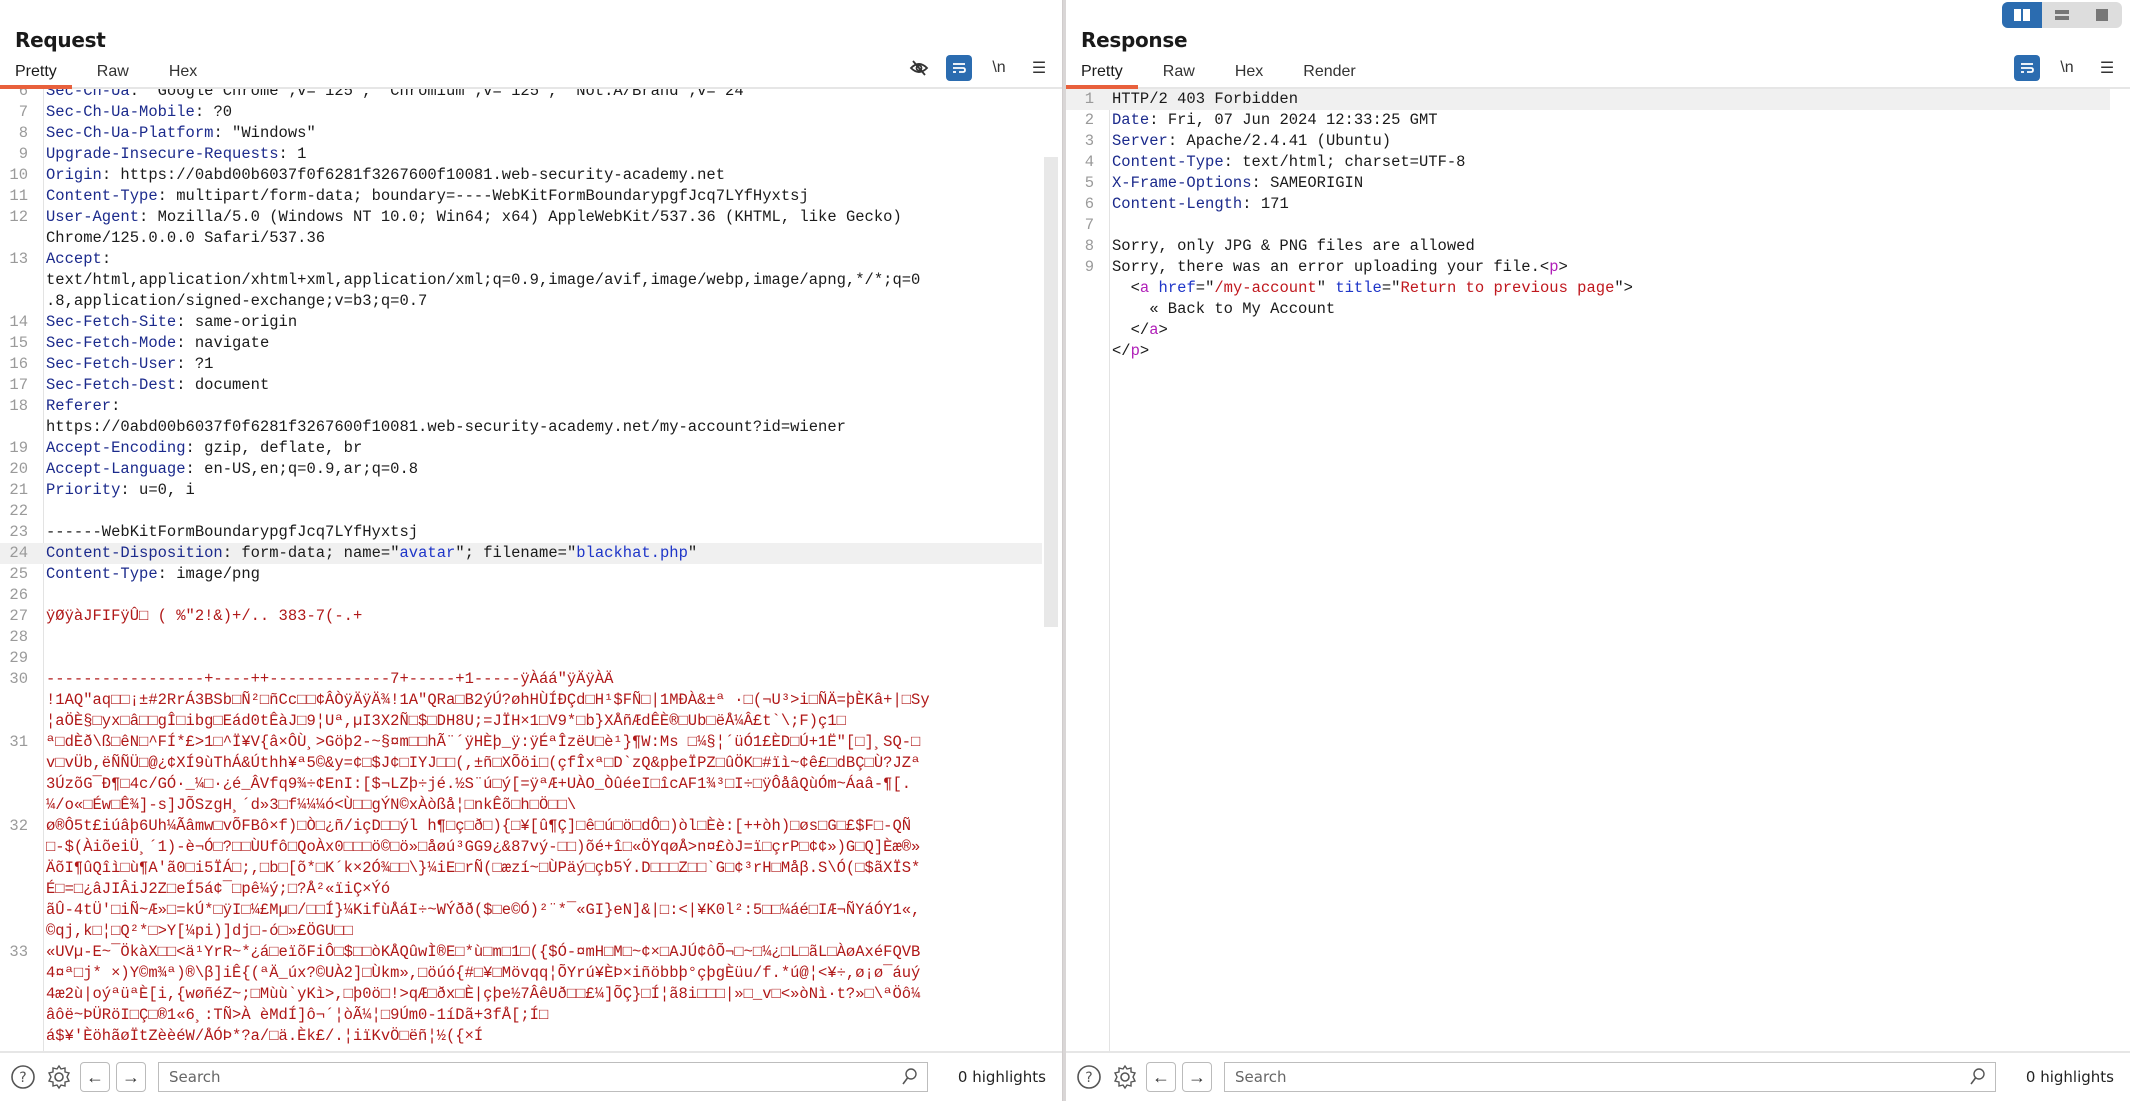 Image resolution: width=2130 pixels, height=1101 pixels. What do you see at coordinates (1089, 246) in the screenshot?
I see `line-number: 8` at bounding box center [1089, 246].